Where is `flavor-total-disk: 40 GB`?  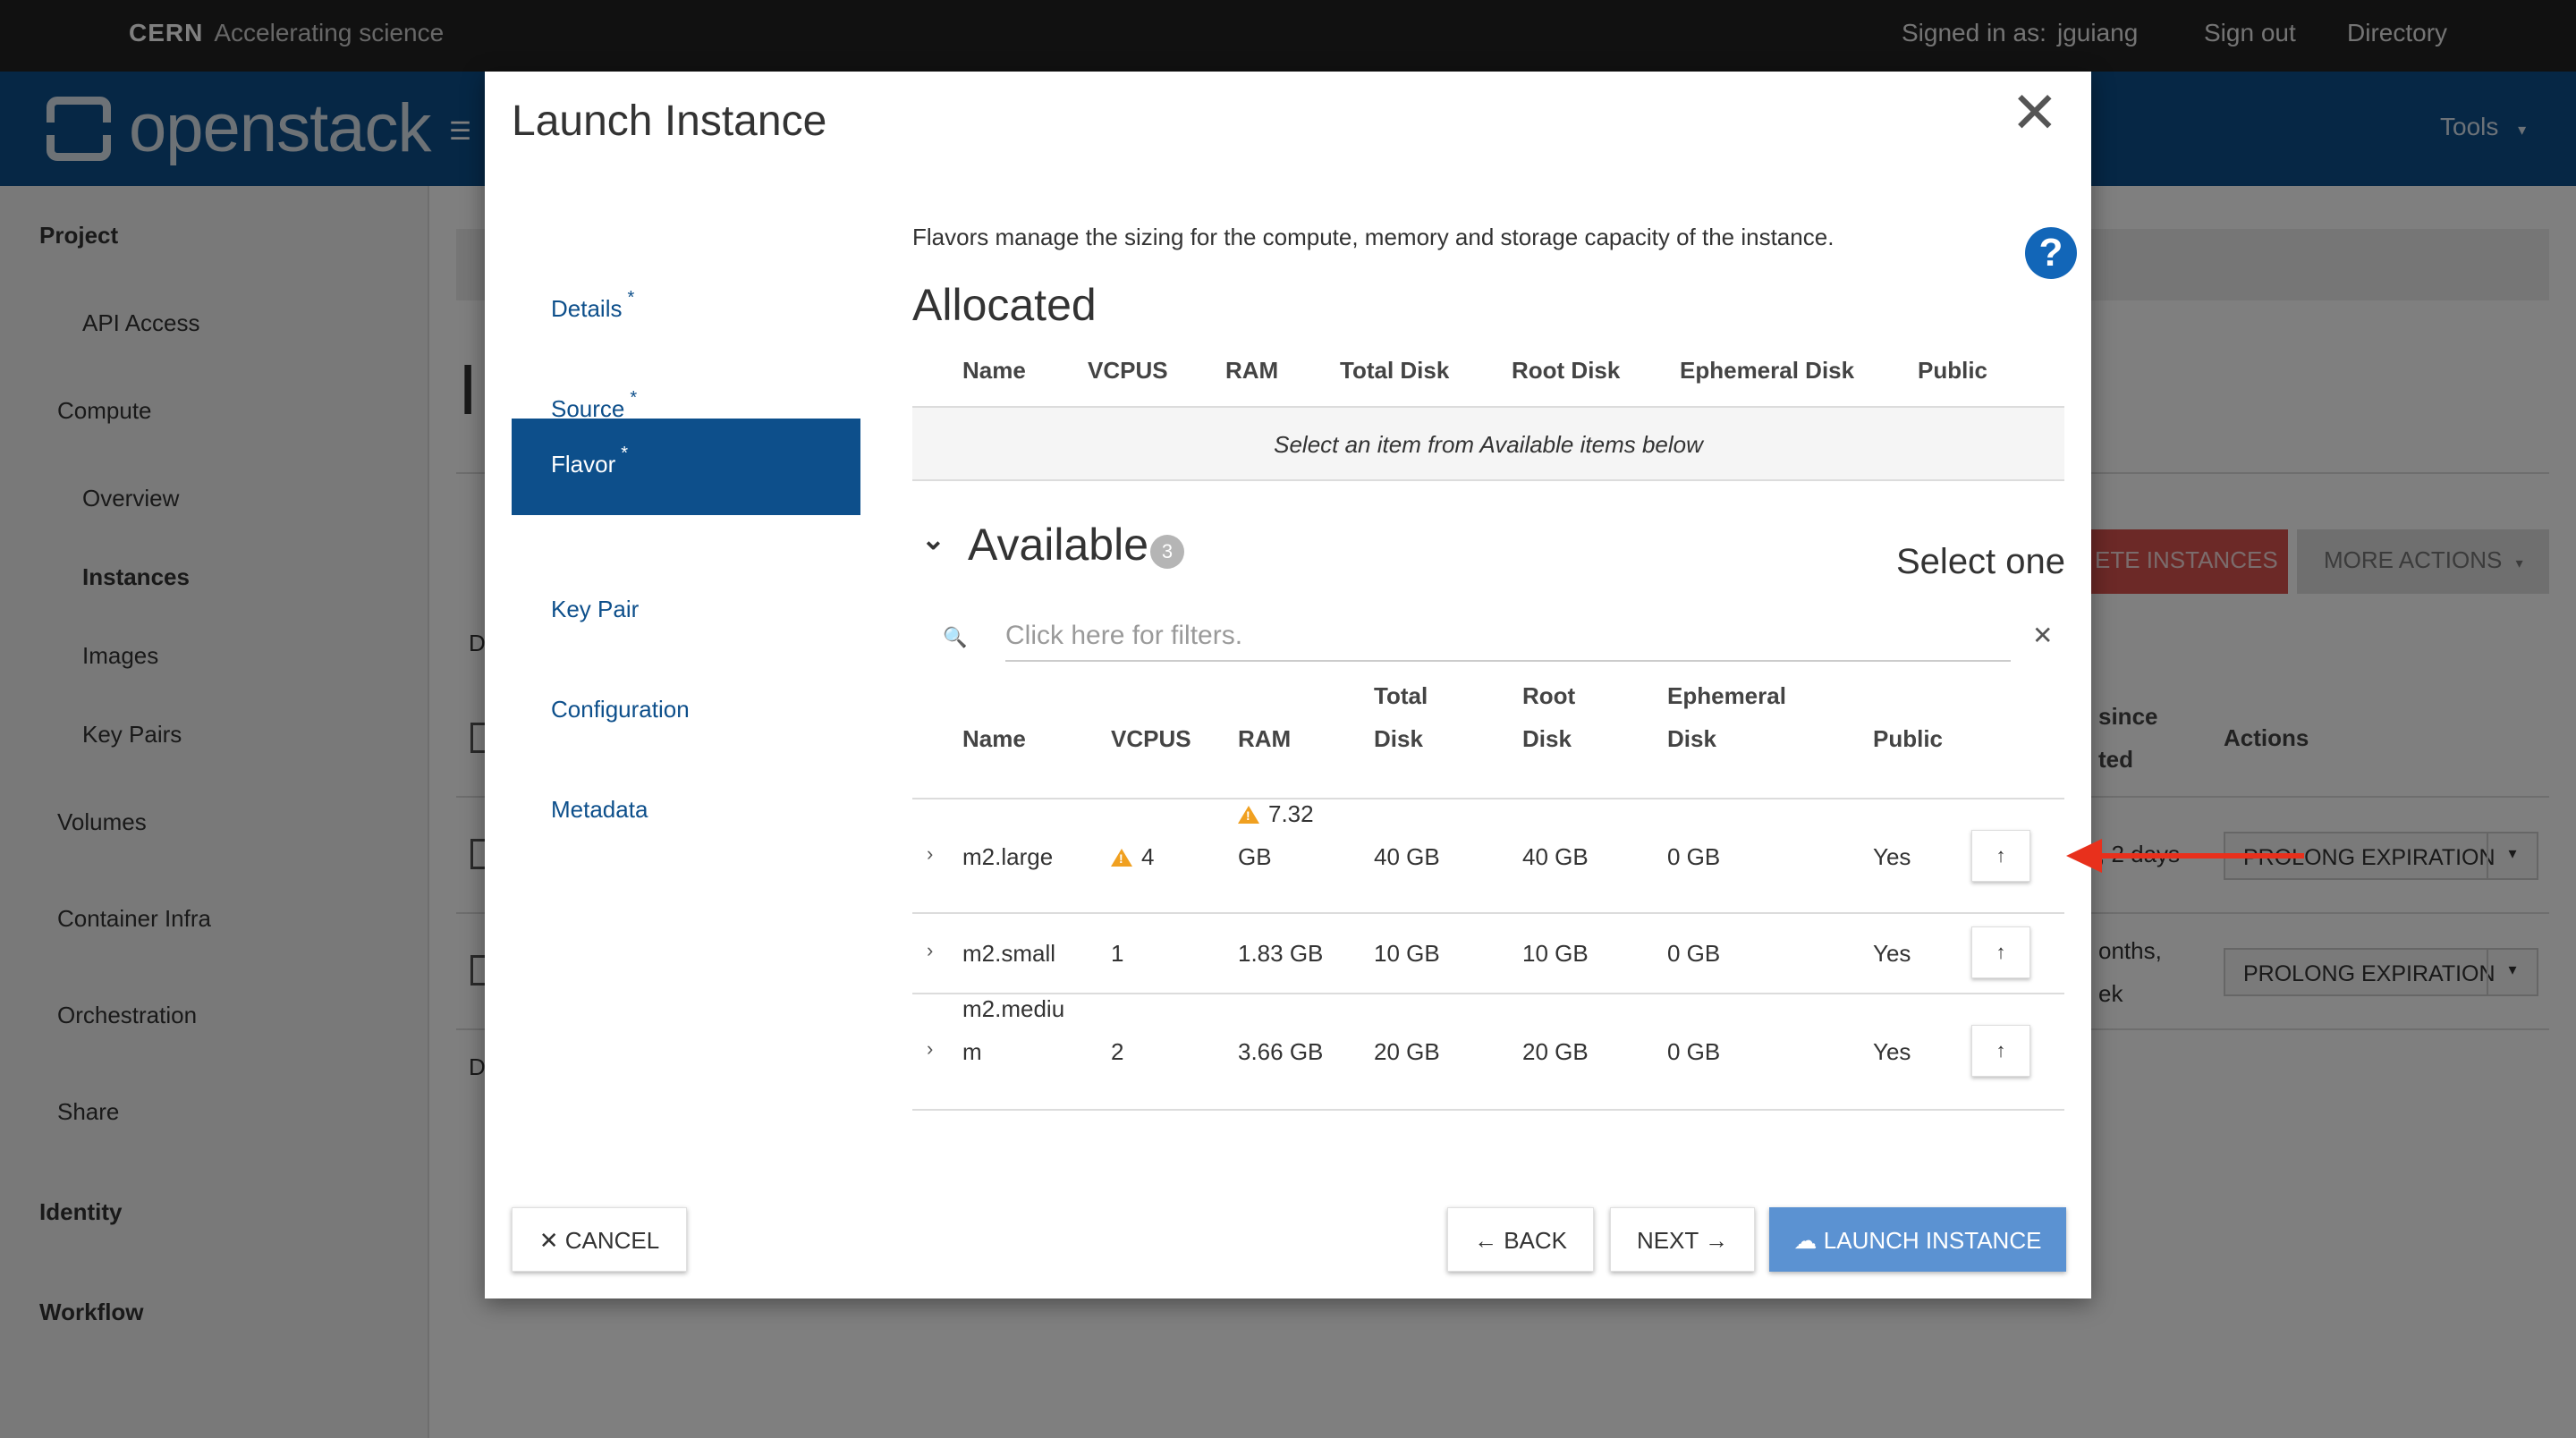
flavor-total-disk: 40 GB is located at coordinates (1407, 856).